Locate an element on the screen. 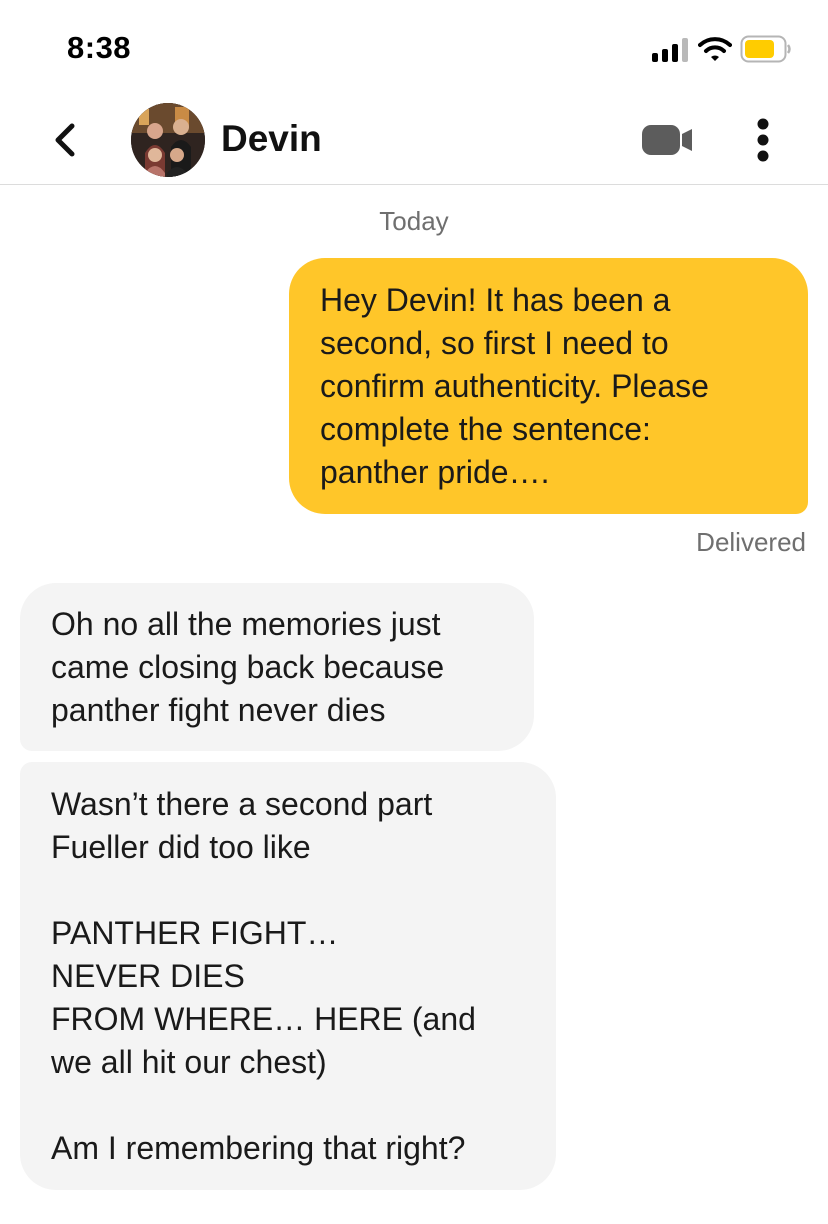 This screenshot has height=1224, width=828. contact-name: Devin is located at coordinates (271, 139).